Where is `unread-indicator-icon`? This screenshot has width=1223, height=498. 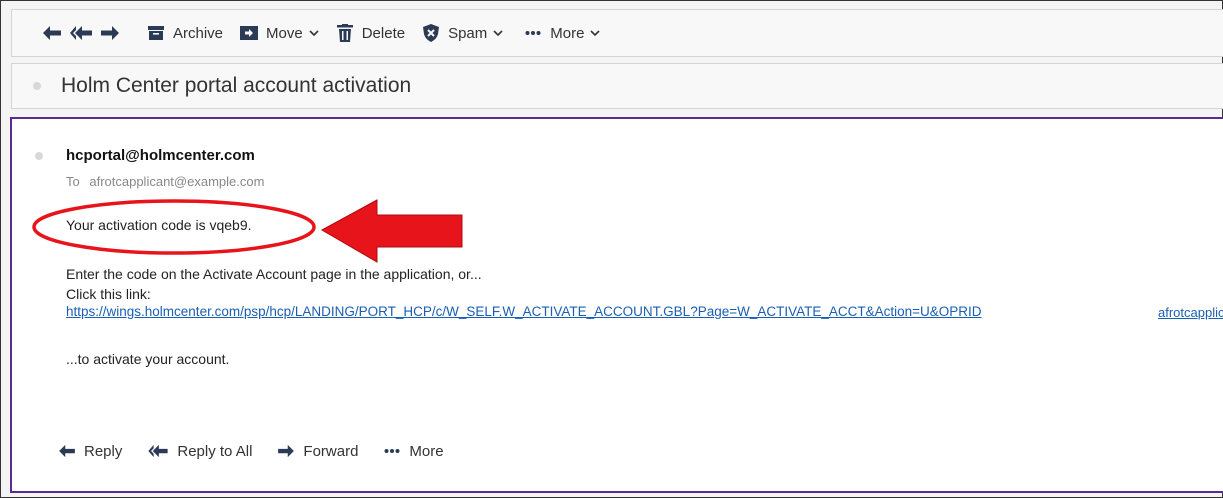 unread-indicator-icon is located at coordinates (37, 86).